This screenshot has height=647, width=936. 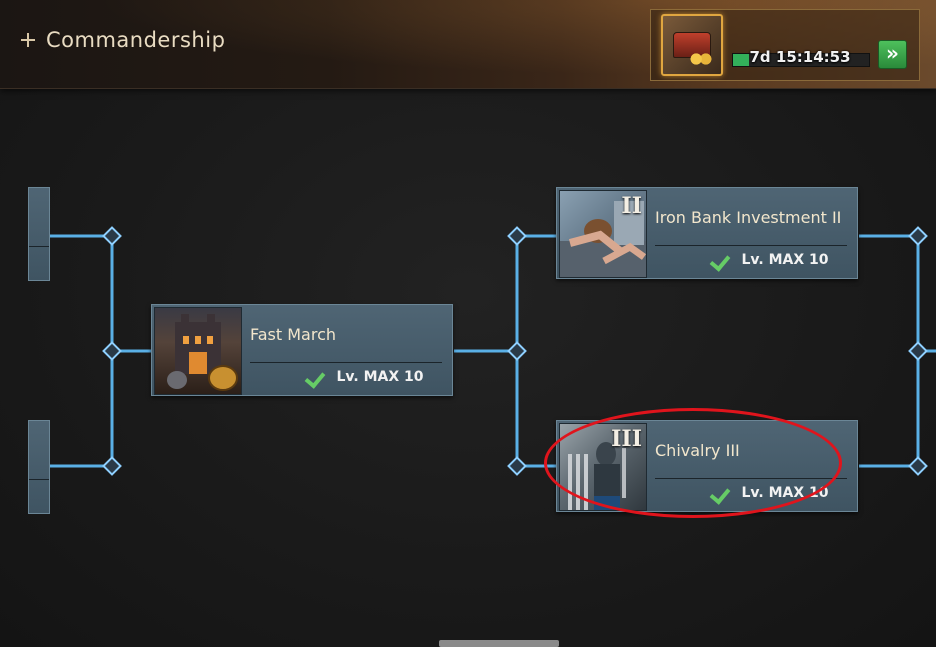 What do you see at coordinates (39, 467) in the screenshot?
I see `offscreen-skill-node-bottom` at bounding box center [39, 467].